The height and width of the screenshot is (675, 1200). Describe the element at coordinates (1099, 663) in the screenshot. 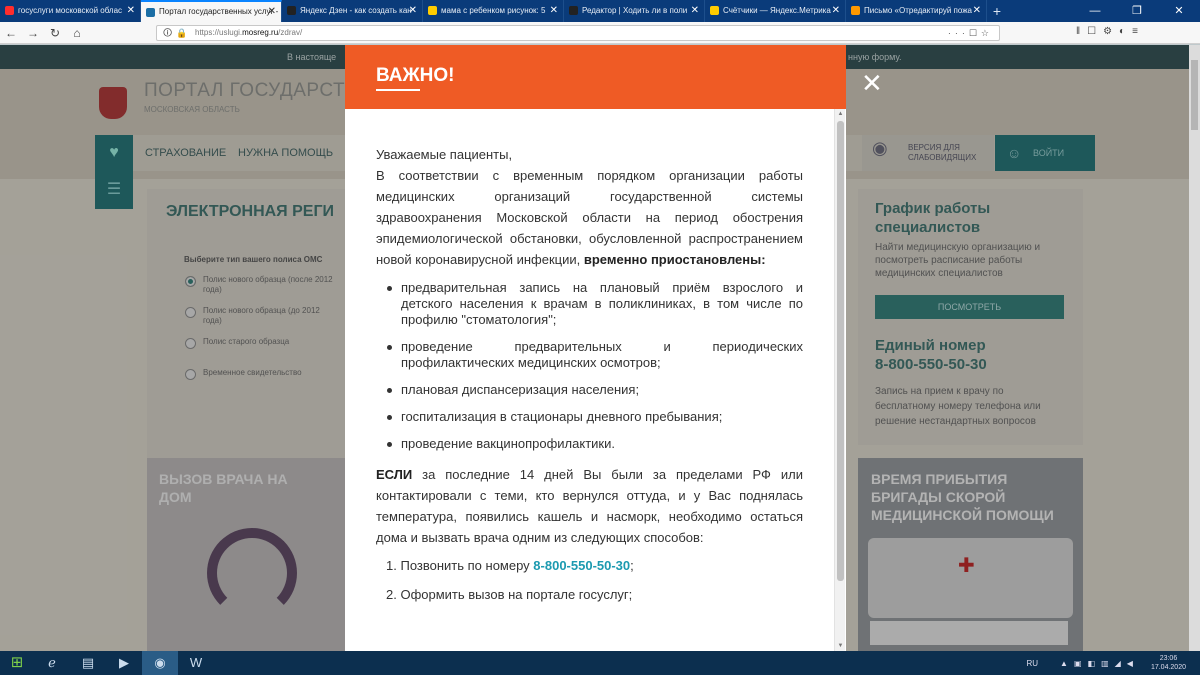

I see `tray-icons: ▲▣◧▥◢◀` at that location.